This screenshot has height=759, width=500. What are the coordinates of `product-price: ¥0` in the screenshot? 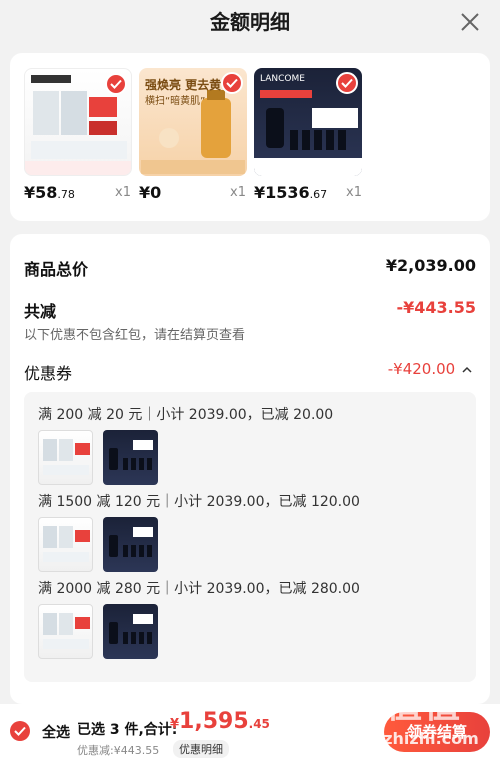 It's located at (150, 192).